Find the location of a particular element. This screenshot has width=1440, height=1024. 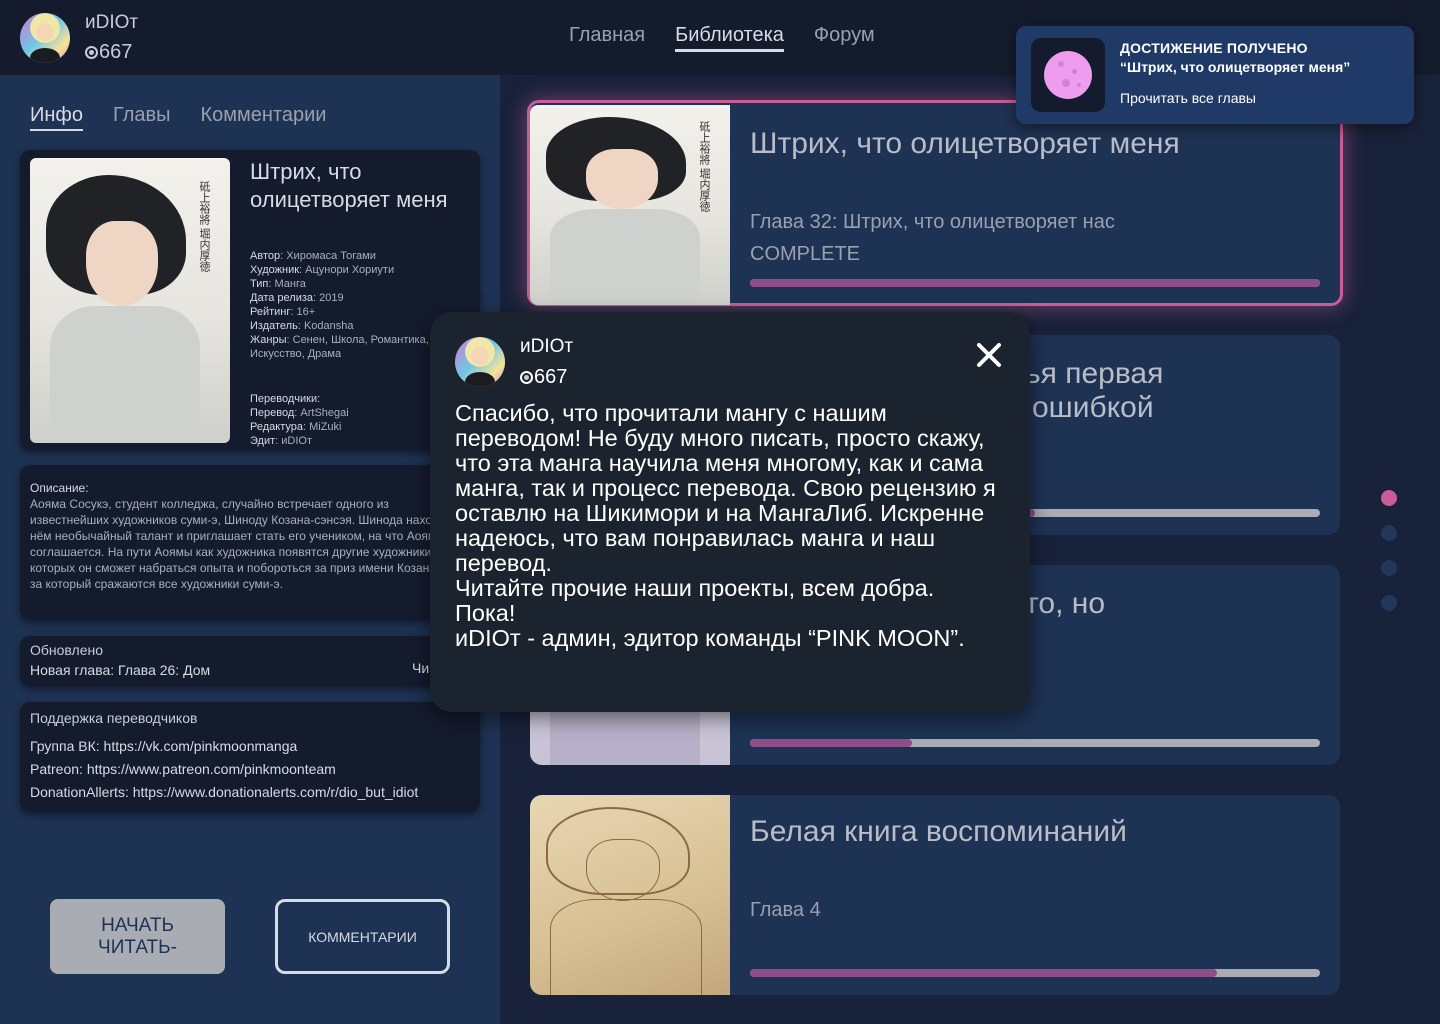

chapter-cover is located at coordinates (630, 895).